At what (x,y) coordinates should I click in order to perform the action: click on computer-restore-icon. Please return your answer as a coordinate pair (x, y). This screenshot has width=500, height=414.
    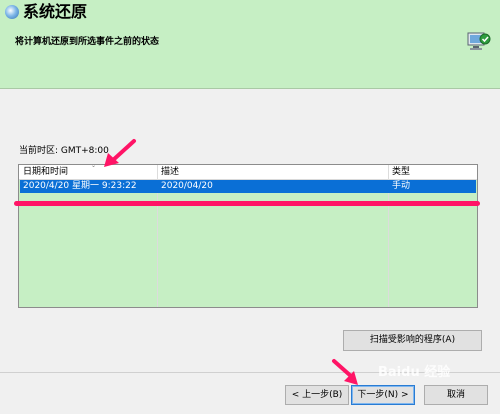
    Looking at the image, I should click on (479, 41).